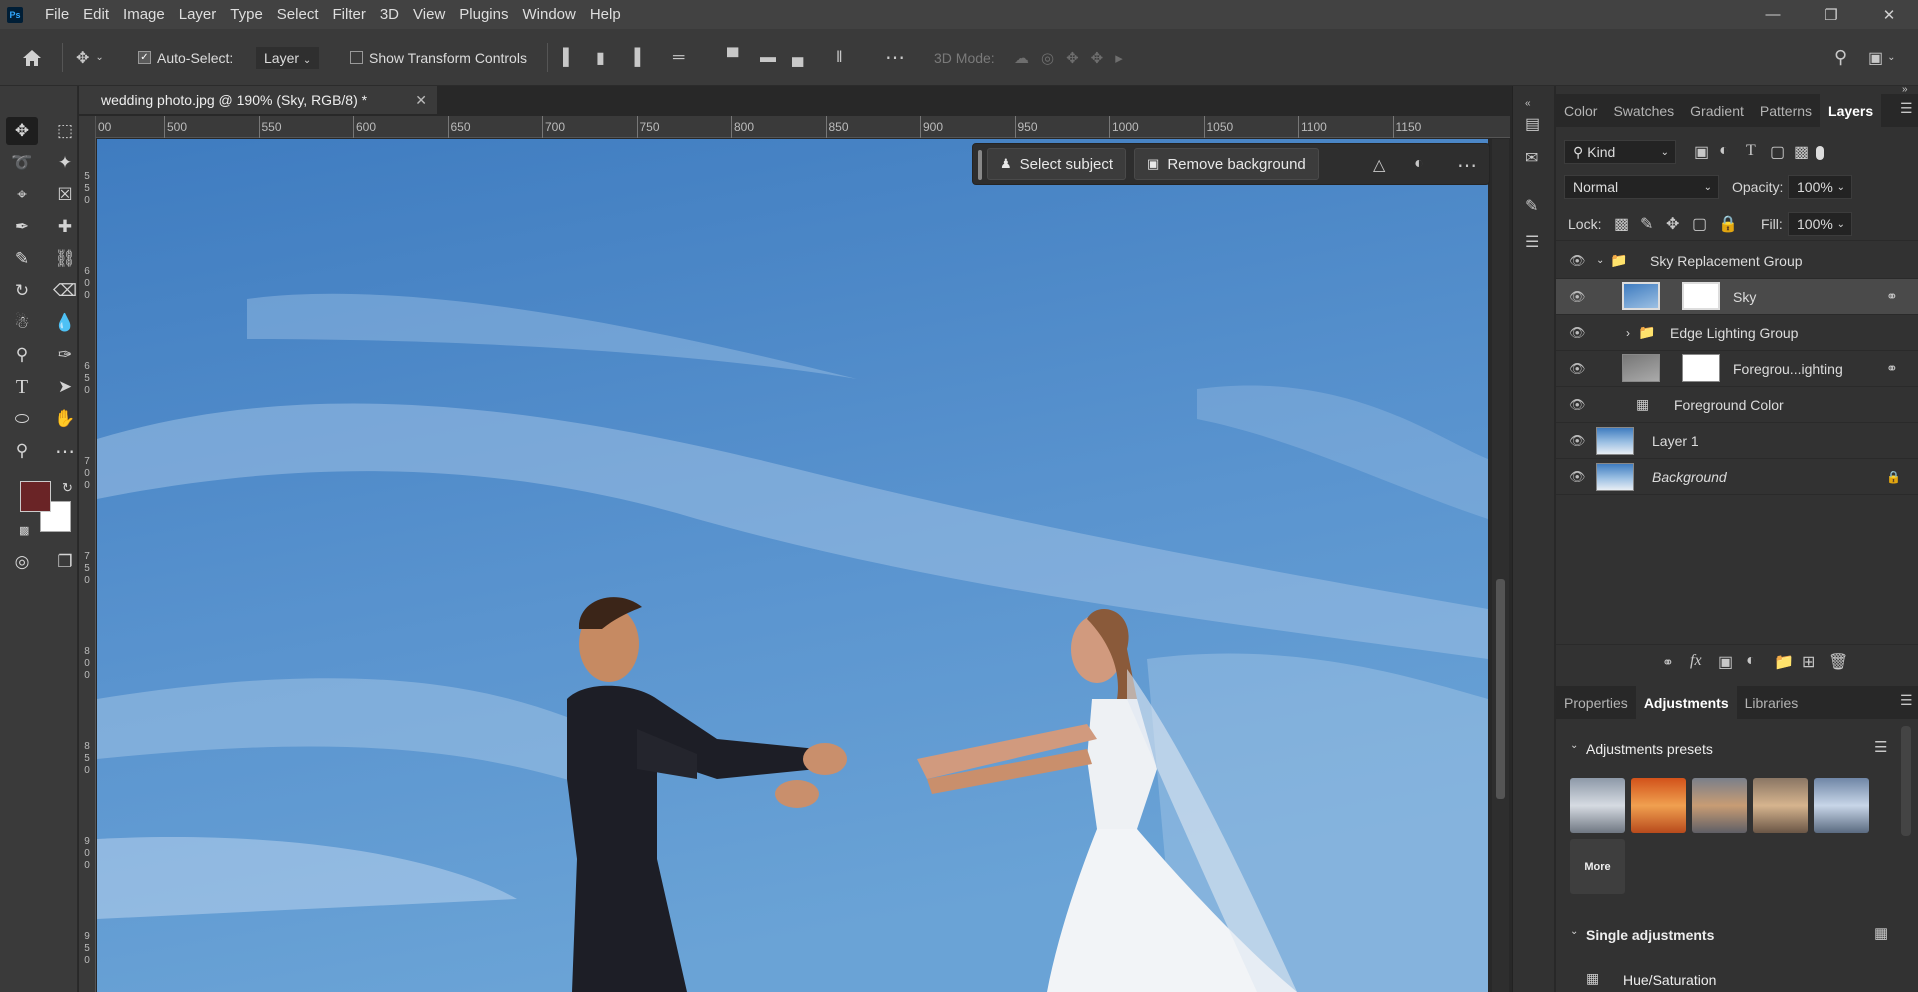  Describe the element at coordinates (22, 451) in the screenshot. I see `zoom-tool-icon: ⚲` at that location.